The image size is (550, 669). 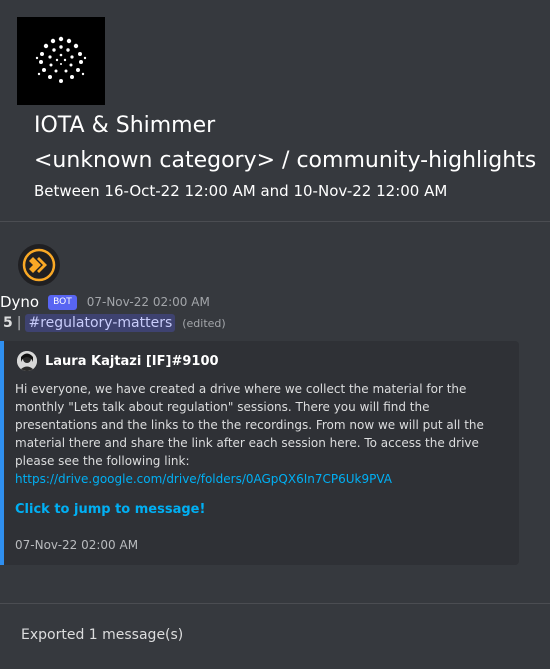 I want to click on author-name: Dyno, so click(x=19, y=302).